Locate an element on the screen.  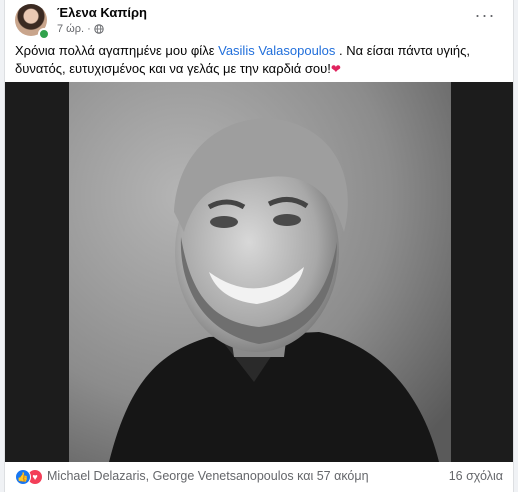
globe-icon is located at coordinates (99, 29).